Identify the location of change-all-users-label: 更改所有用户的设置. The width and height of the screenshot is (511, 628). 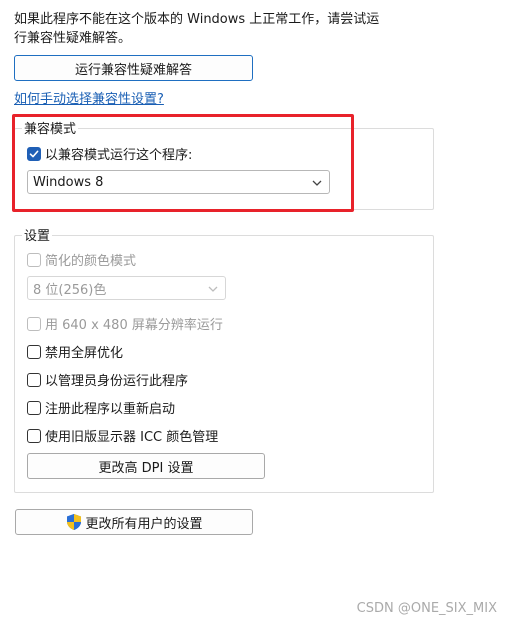
(144, 524).